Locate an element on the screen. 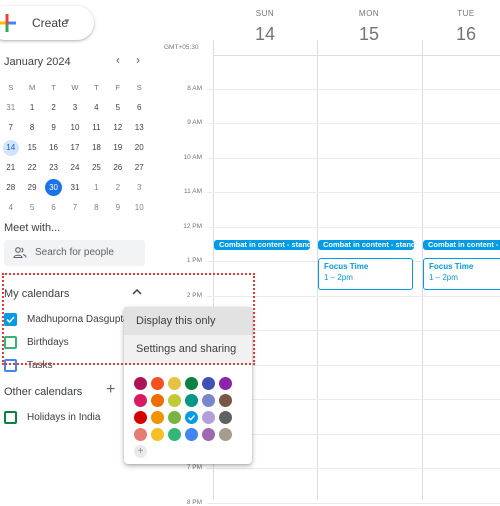 This screenshot has height=506, width=500. create-button: Create ▼ is located at coordinates (47, 23).